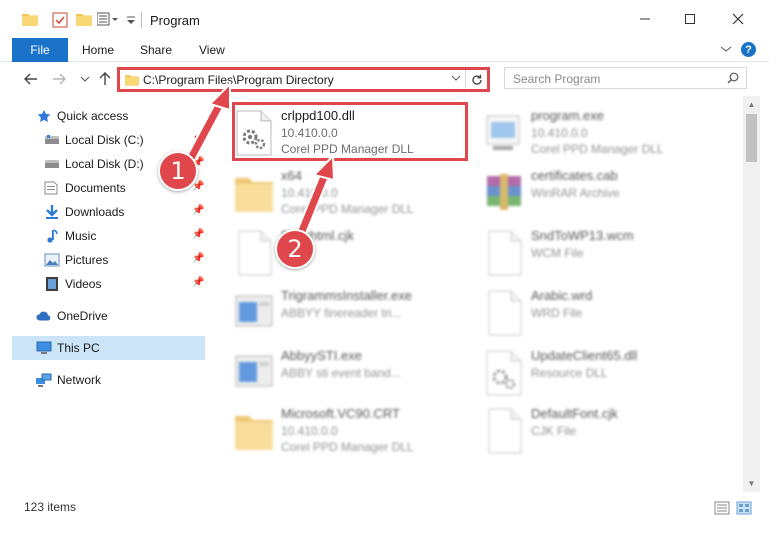 The width and height of the screenshot is (769, 536). What do you see at coordinates (95, 188) in the screenshot?
I see `sidebar-item-label: Documents` at bounding box center [95, 188].